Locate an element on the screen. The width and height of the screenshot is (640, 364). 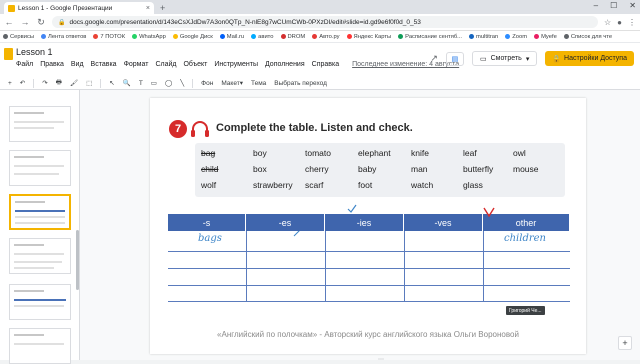
handwritten-answer: bags is located at coordinates (210, 238).